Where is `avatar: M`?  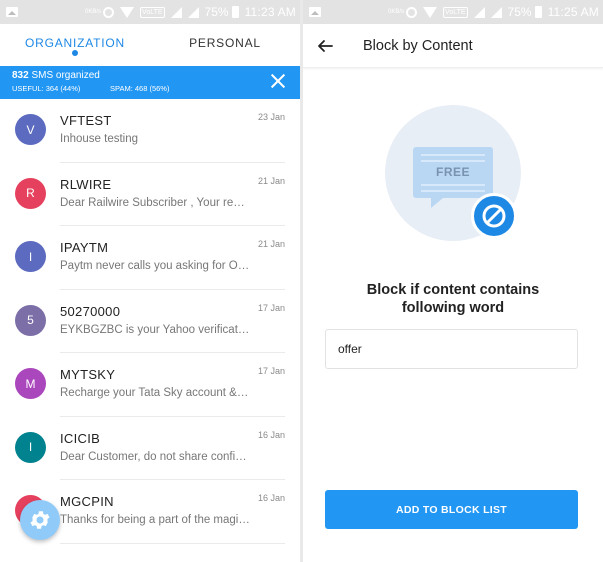
avatar: M is located at coordinates (30, 383).